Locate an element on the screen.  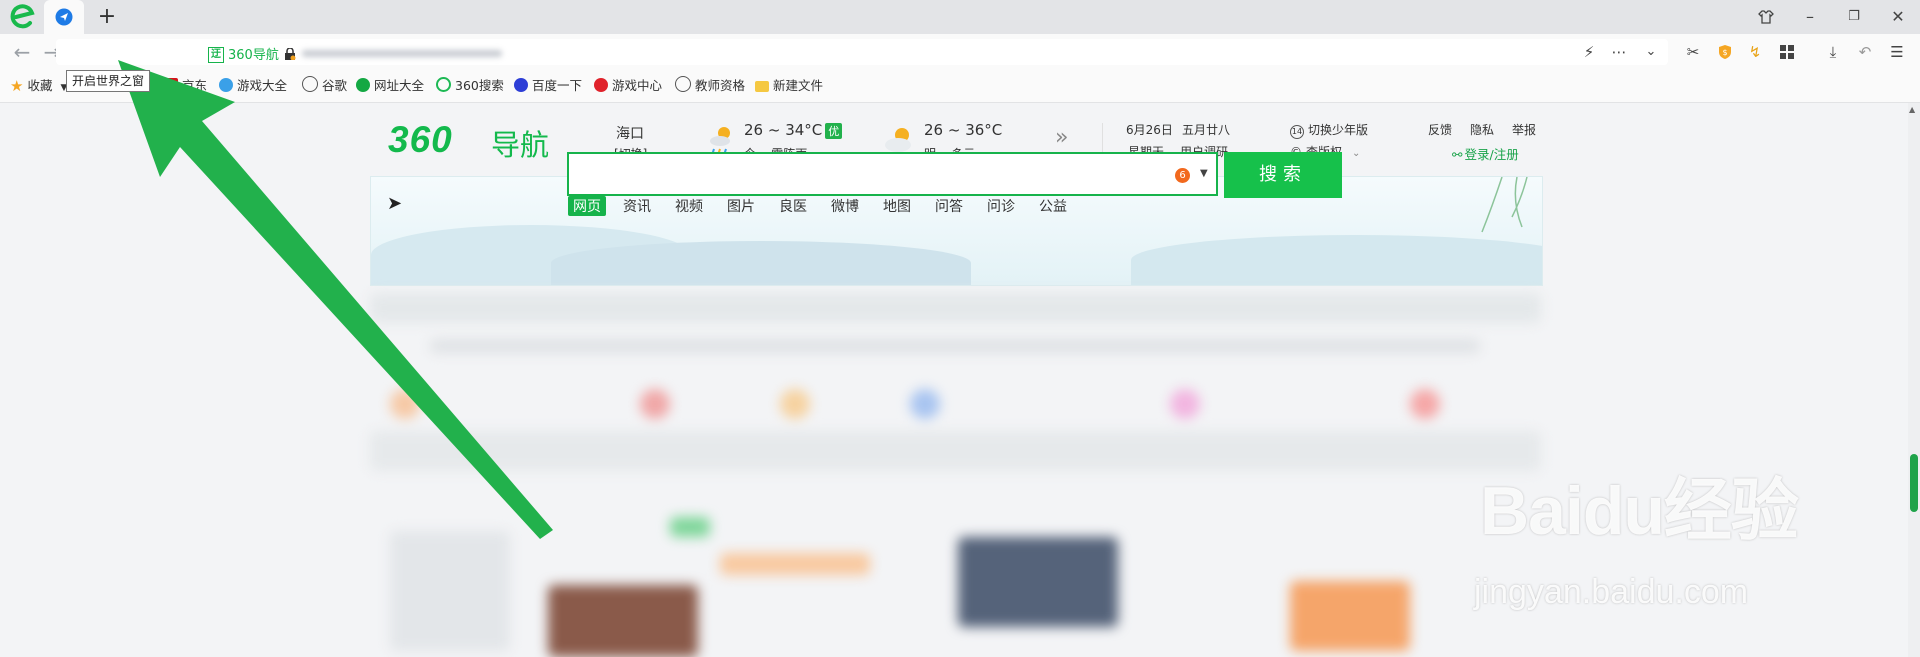
skin-icon is located at coordinates (1766, 17).